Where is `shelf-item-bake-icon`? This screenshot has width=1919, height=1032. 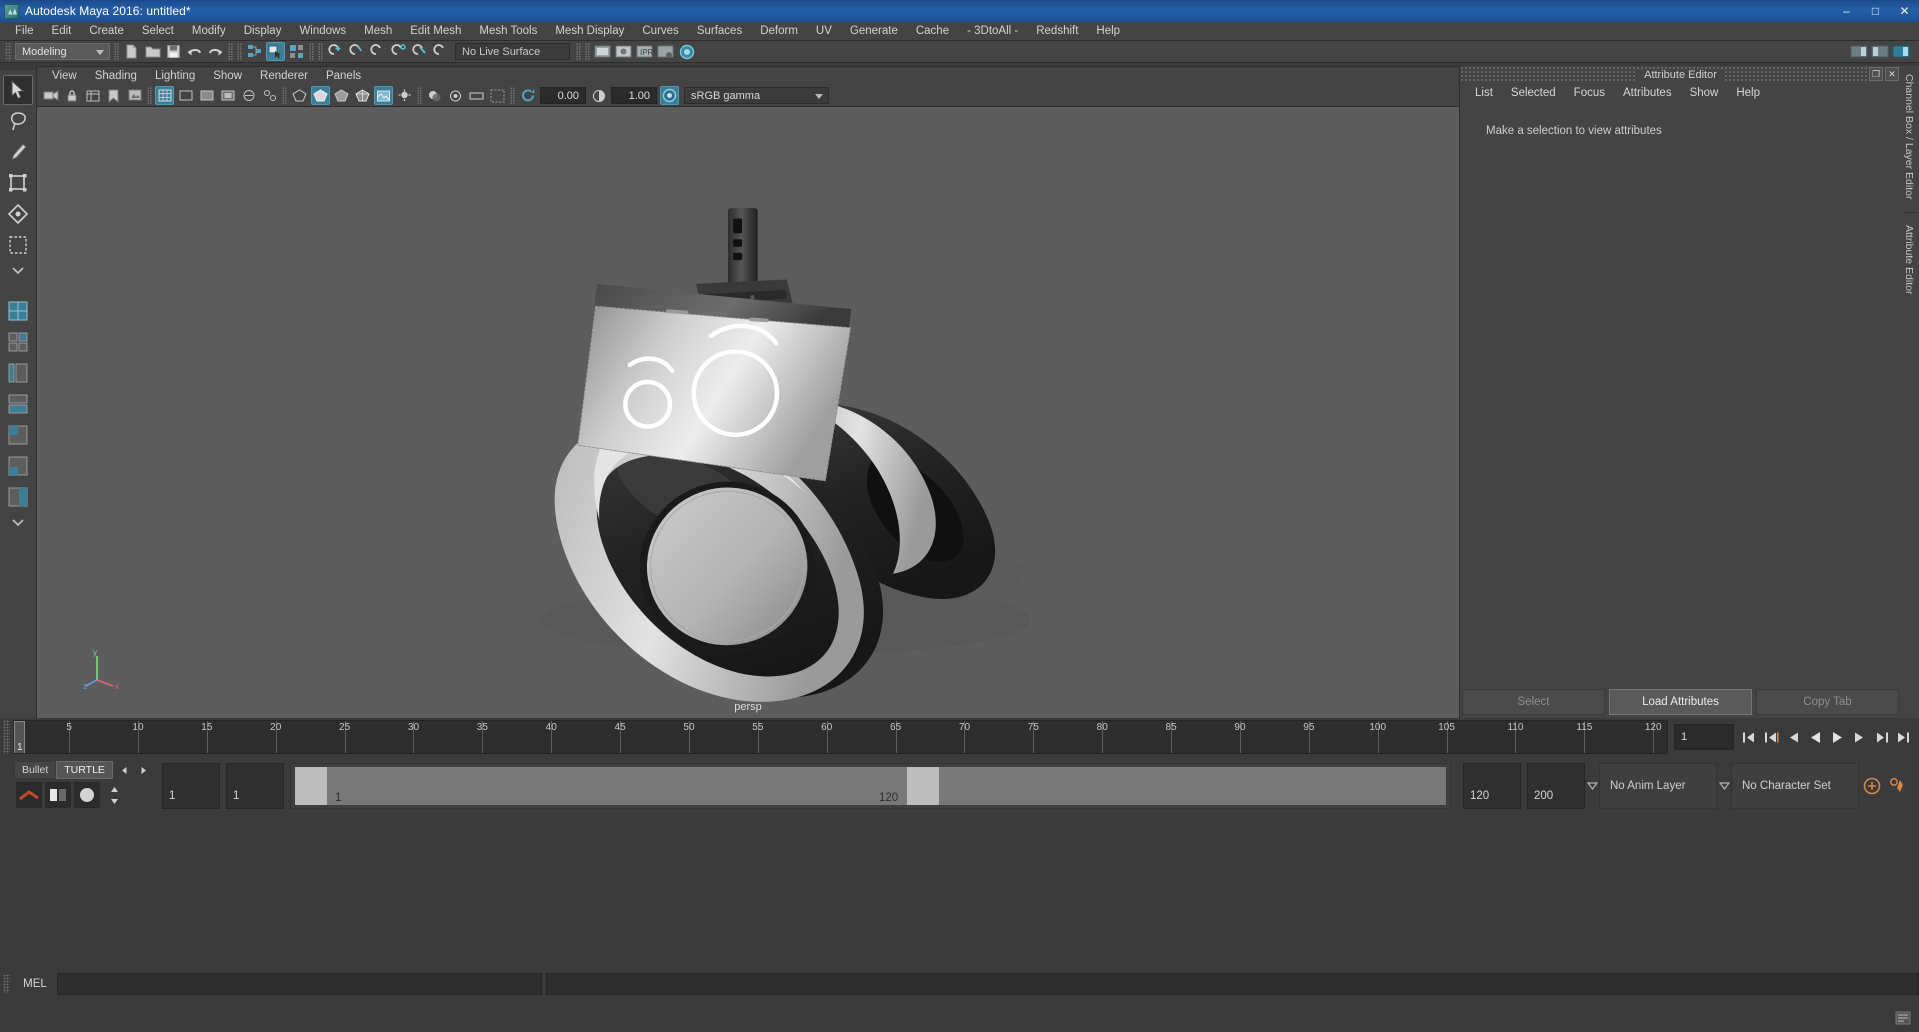
shelf-item-bake-icon is located at coordinates (58, 795).